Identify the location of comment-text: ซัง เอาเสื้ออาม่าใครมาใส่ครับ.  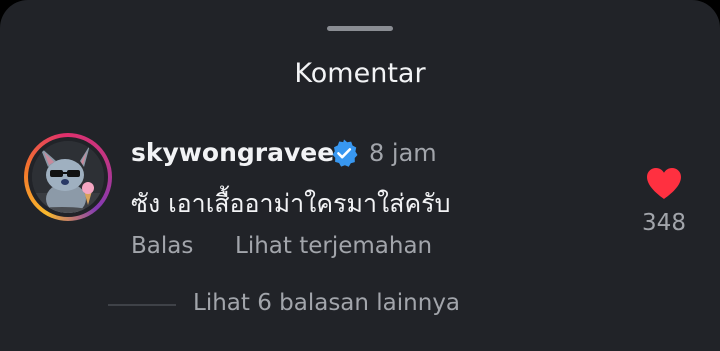
(291, 203).